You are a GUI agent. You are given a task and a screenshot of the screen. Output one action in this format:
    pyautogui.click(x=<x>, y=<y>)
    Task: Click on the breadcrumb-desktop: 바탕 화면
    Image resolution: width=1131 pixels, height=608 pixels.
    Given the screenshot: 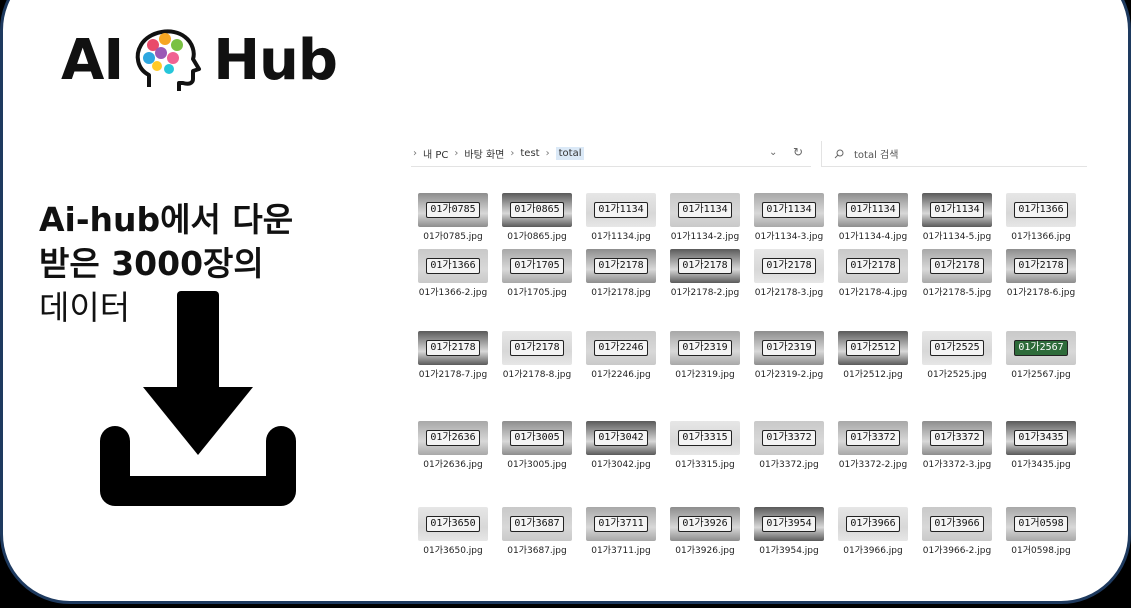 What is the action you would take?
    pyautogui.click(x=484, y=153)
    